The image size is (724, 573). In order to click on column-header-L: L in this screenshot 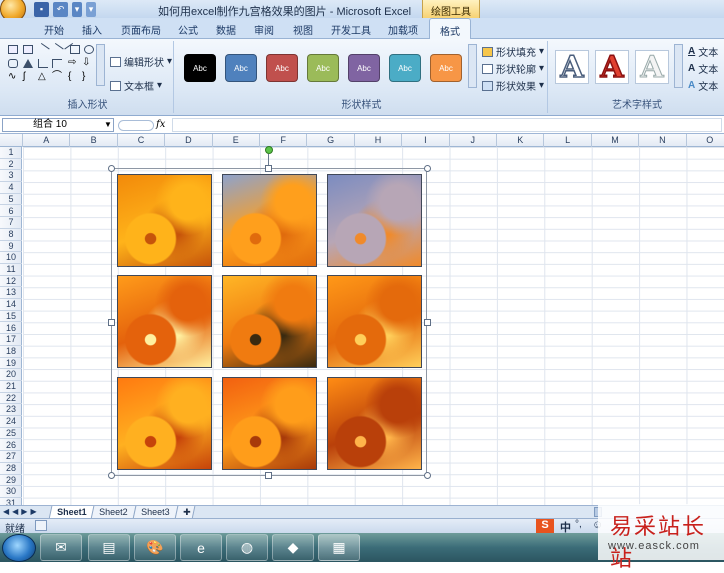, I will do `click(568, 140)`.